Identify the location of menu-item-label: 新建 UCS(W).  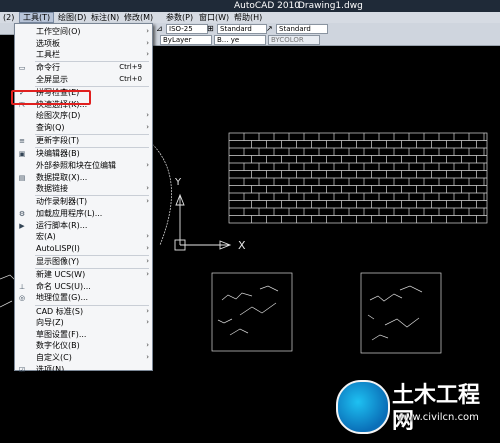
(61, 275).